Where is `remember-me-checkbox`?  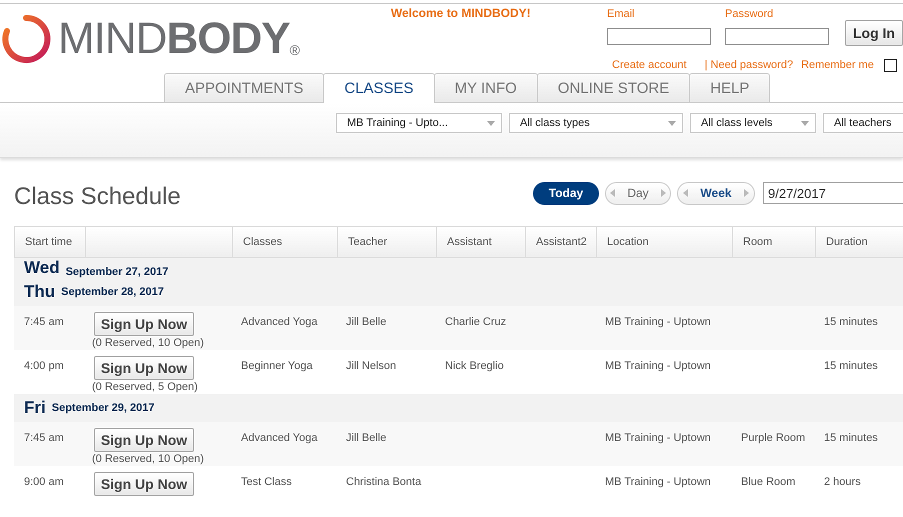 remember-me-checkbox is located at coordinates (890, 65).